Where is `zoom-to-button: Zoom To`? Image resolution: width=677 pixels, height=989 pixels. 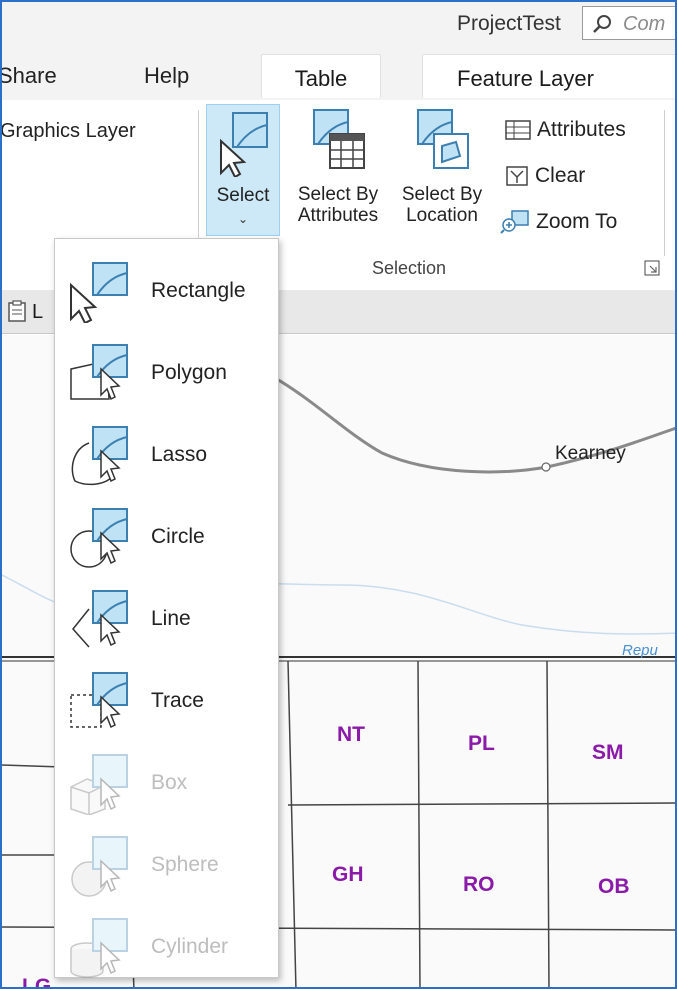 zoom-to-button: Zoom To is located at coordinates (559, 222).